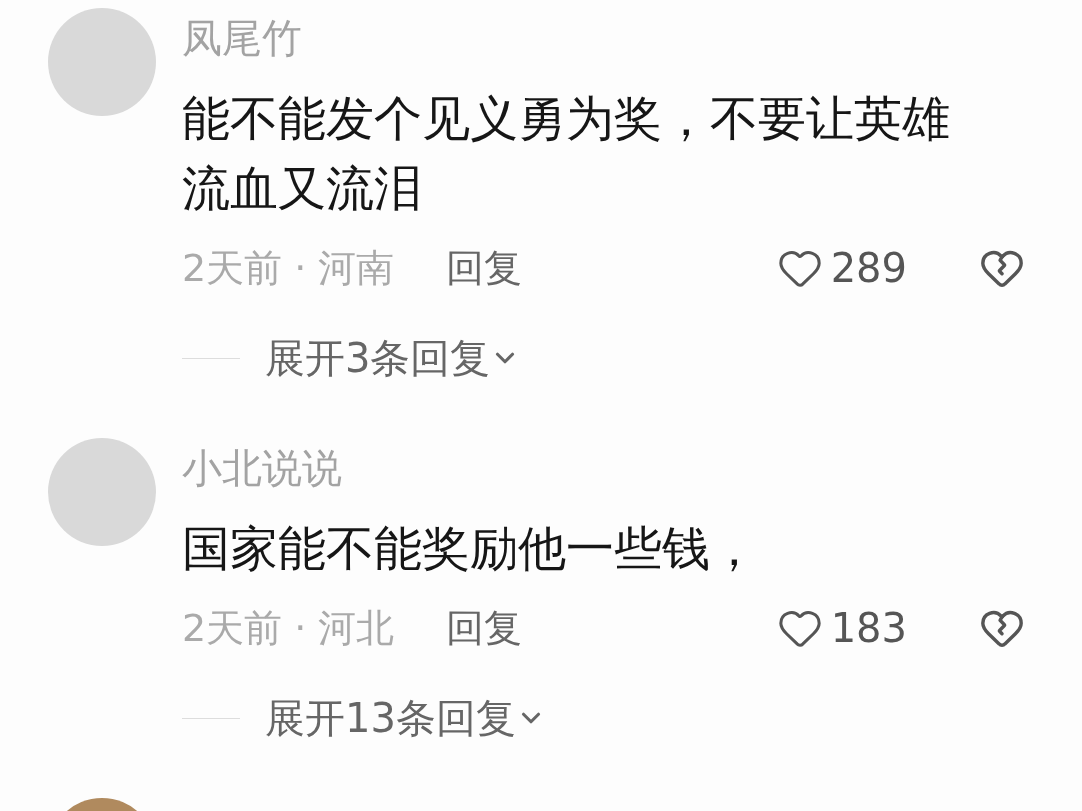 Image resolution: width=1082 pixels, height=811 pixels. What do you see at coordinates (566, 153) in the screenshot?
I see `comment-text: 能不能发个见义勇为奖，不要让英雄流血又流泪` at bounding box center [566, 153].